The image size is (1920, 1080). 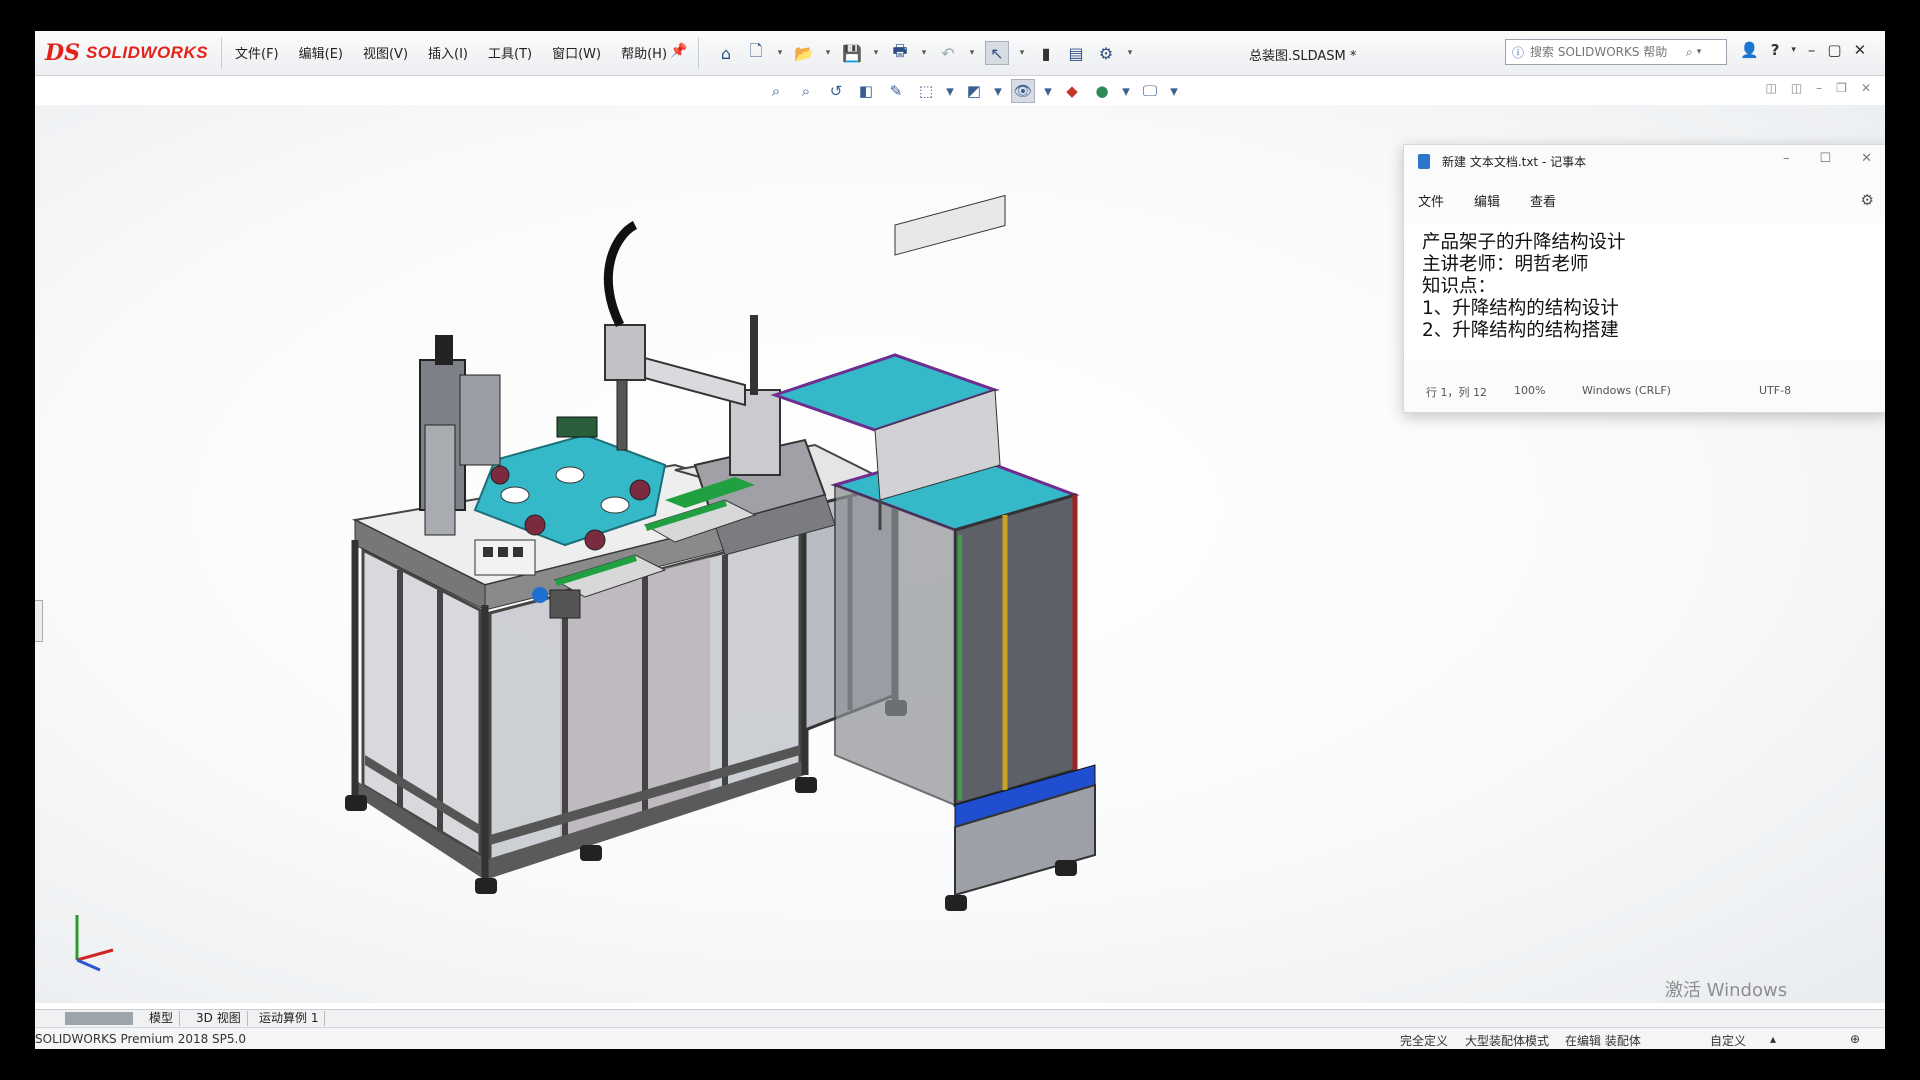 I want to click on menu-file: 文件(F), so click(x=257, y=52).